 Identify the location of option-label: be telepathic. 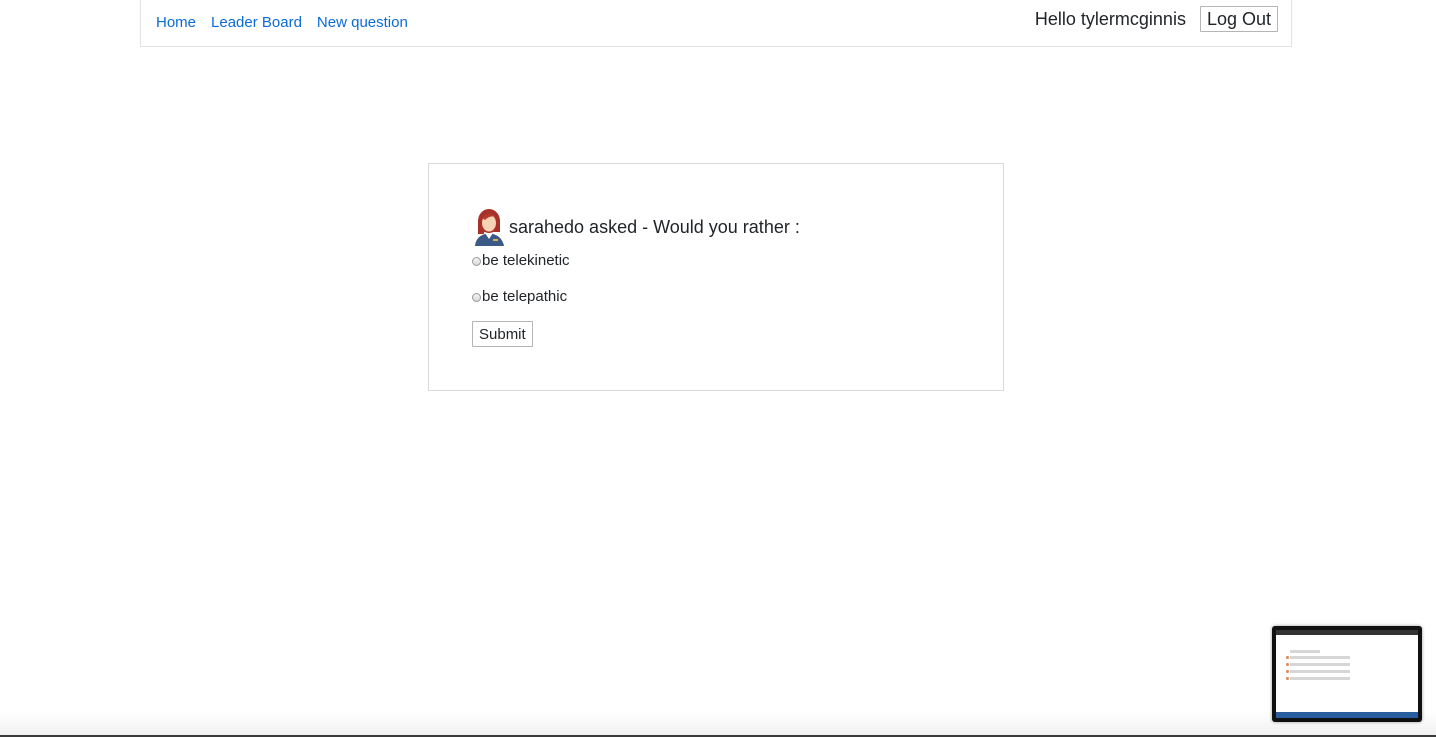
(525, 296).